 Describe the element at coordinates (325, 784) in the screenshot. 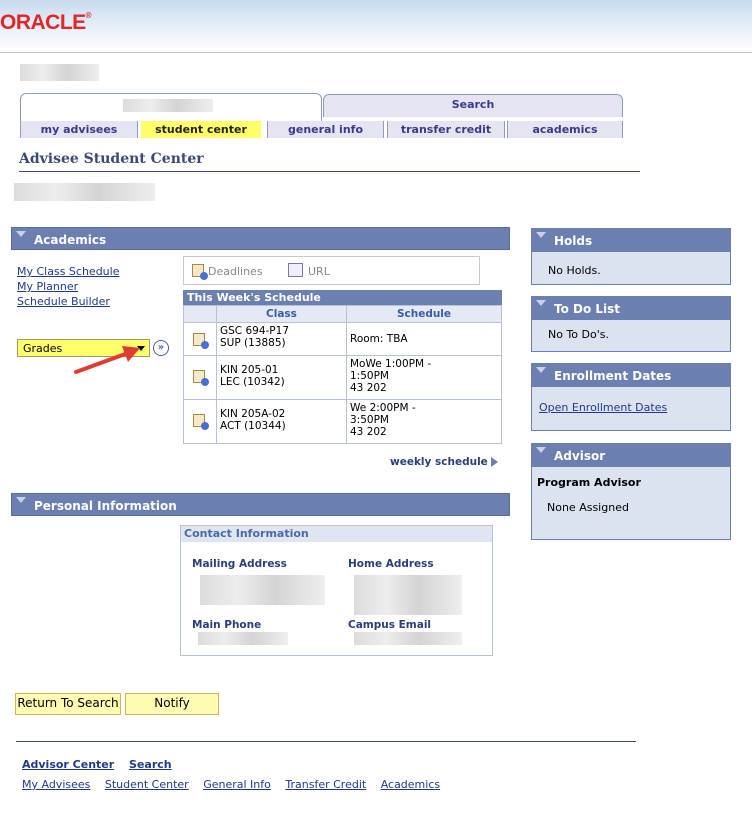

I see `footer-transfer-credit-link: Transfer Credit` at that location.